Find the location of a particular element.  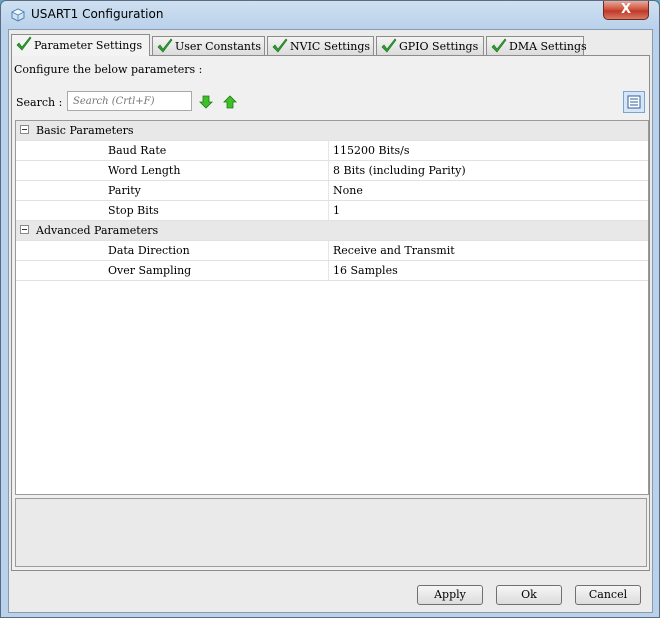

group-advanced-parameters: Advanced Parameters is located at coordinates (332, 231).